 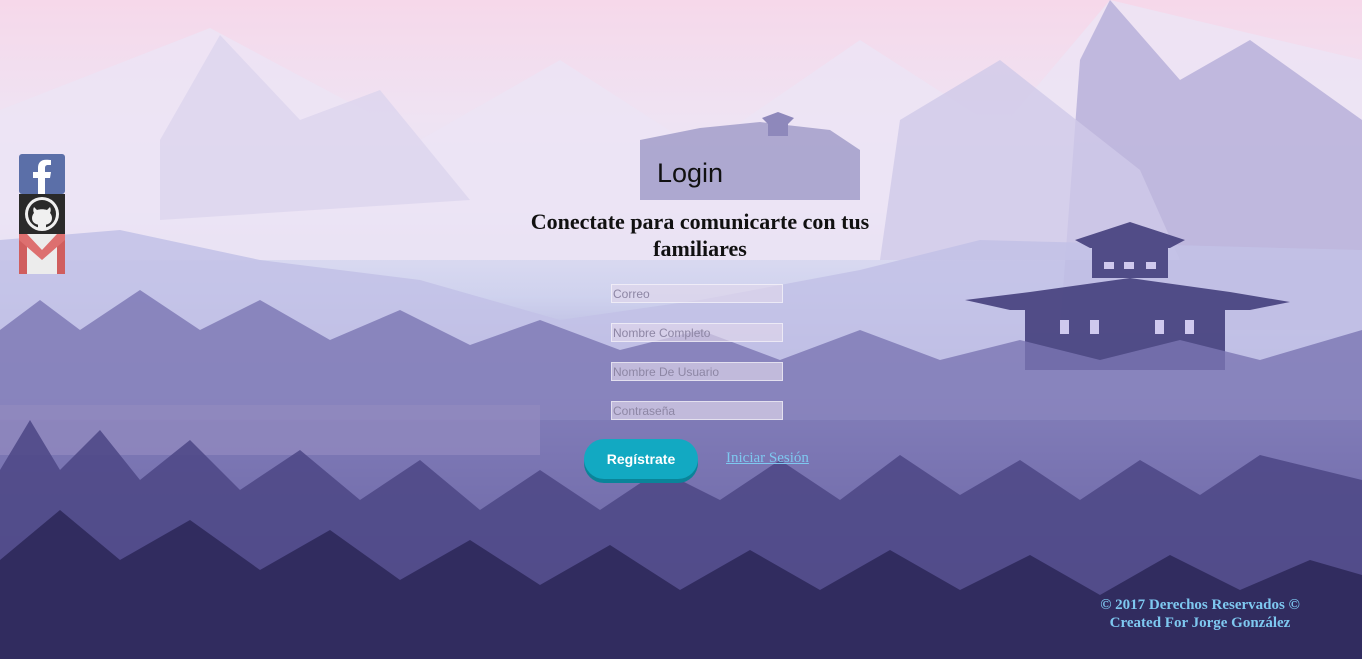 I want to click on github-icon, so click(x=42, y=214).